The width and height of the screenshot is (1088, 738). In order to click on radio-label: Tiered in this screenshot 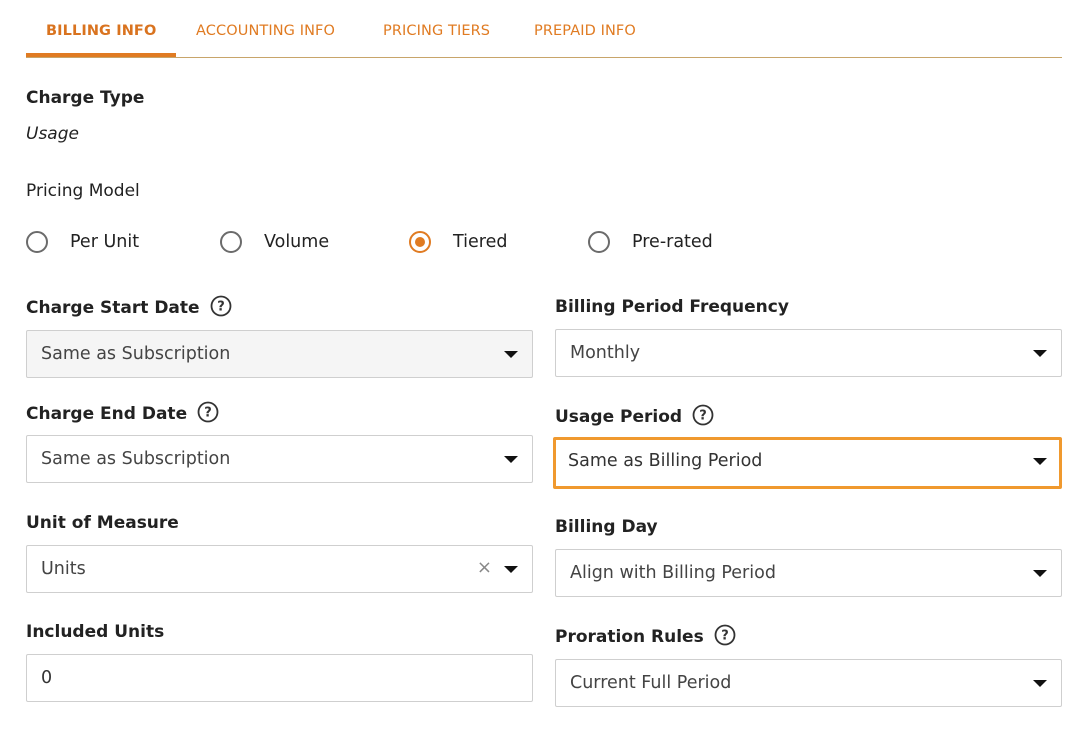, I will do `click(480, 242)`.